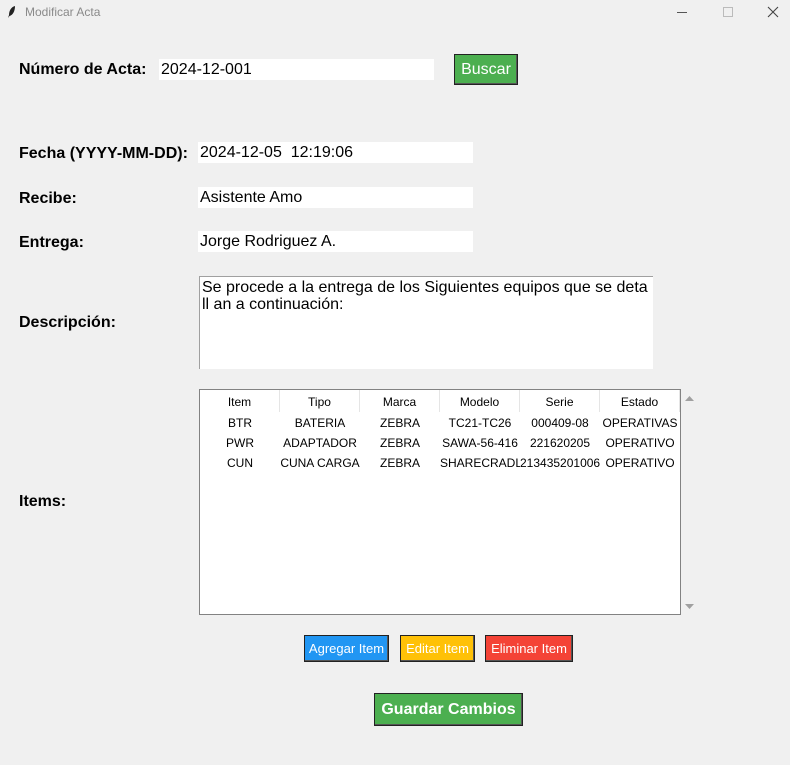 The width and height of the screenshot is (790, 765). I want to click on maximize-button, so click(728, 13).